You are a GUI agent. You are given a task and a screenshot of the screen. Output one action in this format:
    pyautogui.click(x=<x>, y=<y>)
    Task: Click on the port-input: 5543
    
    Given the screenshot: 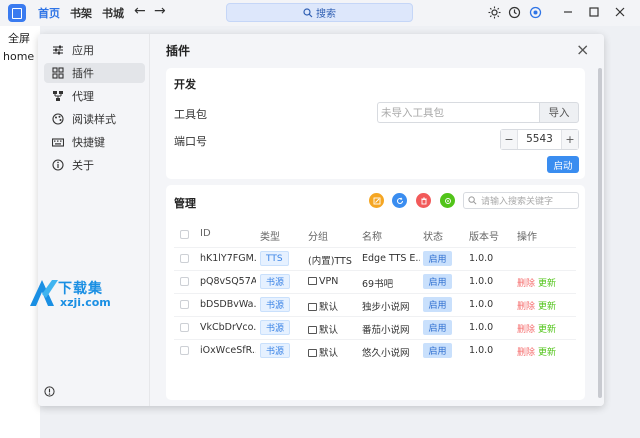 What is the action you would take?
    pyautogui.click(x=539, y=139)
    